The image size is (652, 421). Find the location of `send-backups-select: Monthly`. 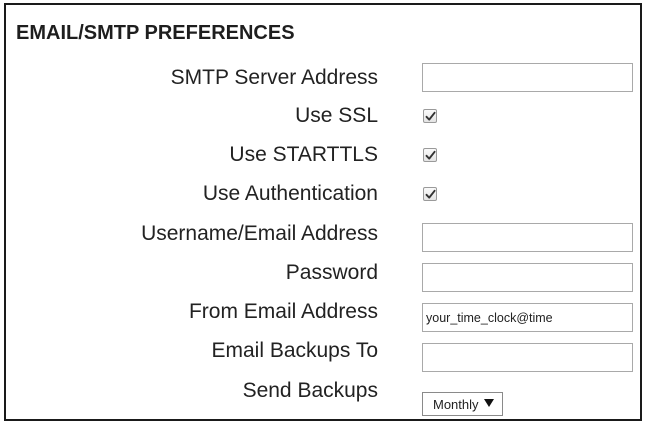

send-backups-select: Monthly is located at coordinates (462, 404).